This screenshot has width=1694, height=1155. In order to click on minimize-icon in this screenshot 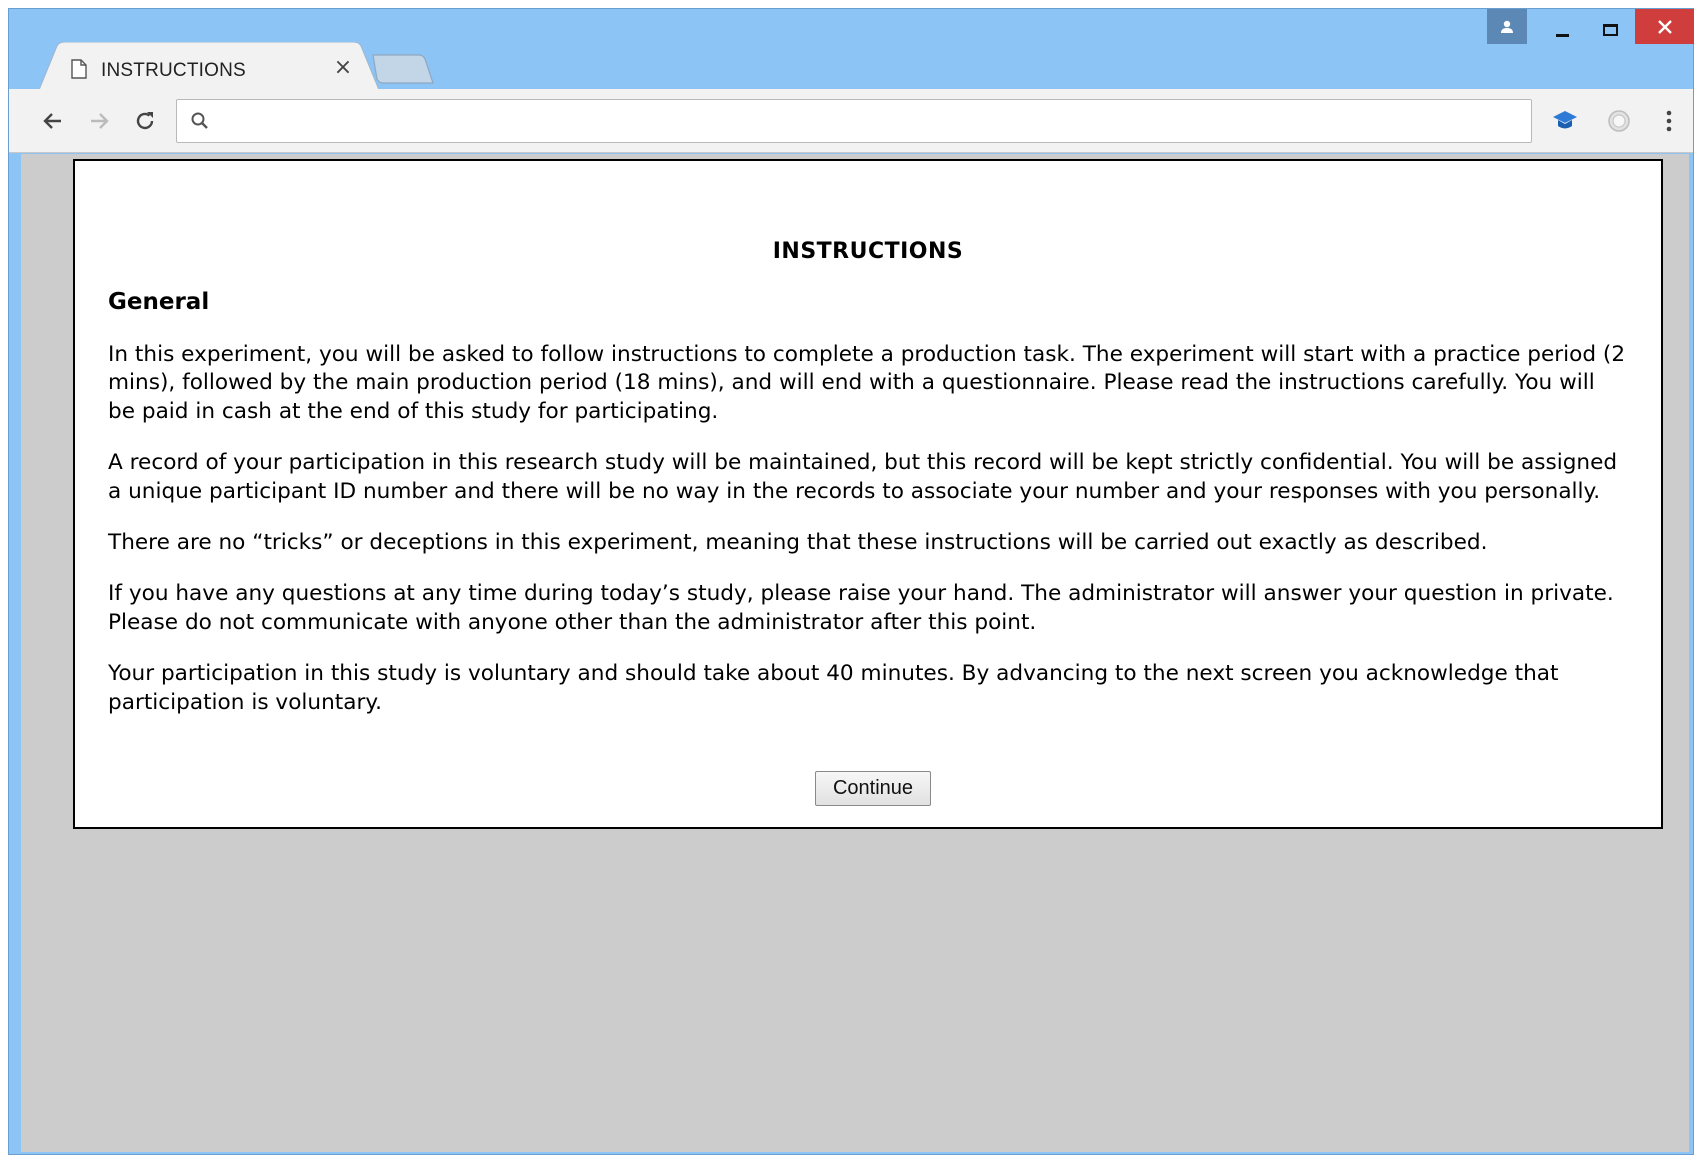, I will do `click(1562, 35)`.